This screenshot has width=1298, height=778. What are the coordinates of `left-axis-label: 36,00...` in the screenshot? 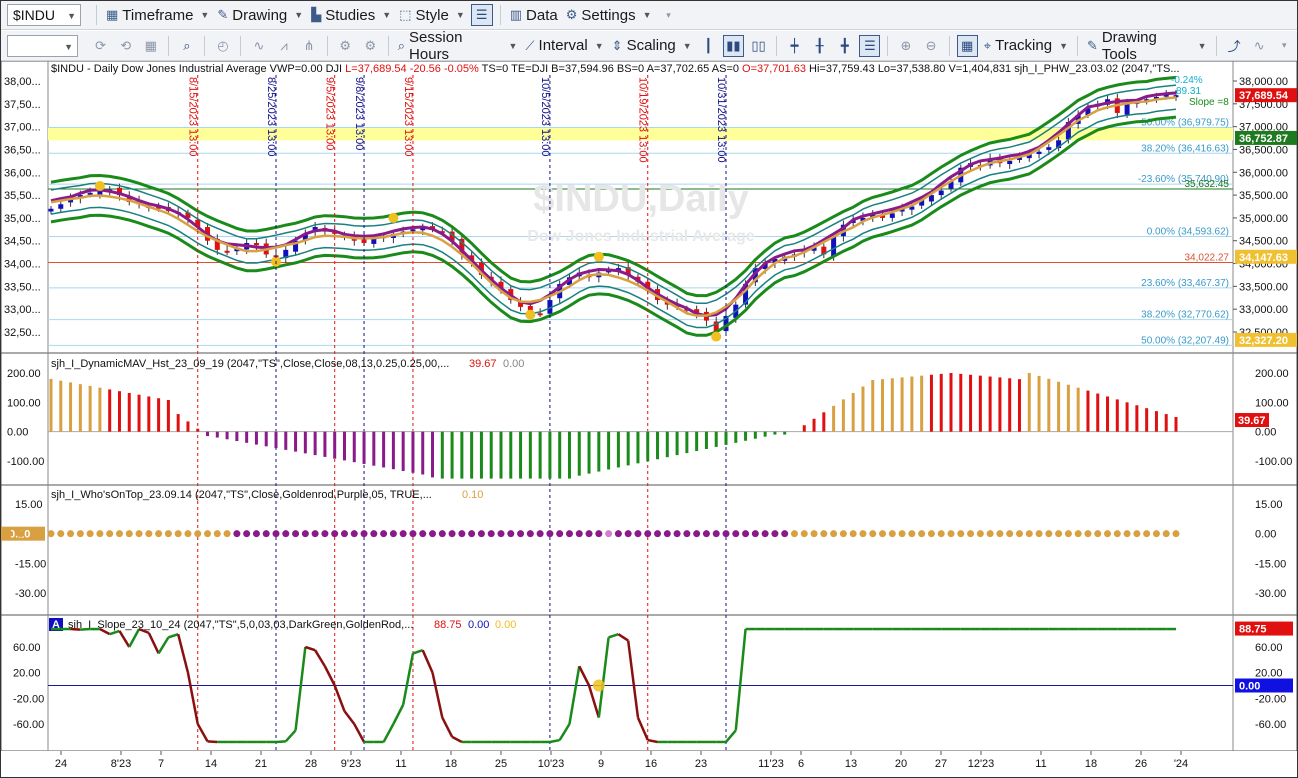 It's located at (22, 173).